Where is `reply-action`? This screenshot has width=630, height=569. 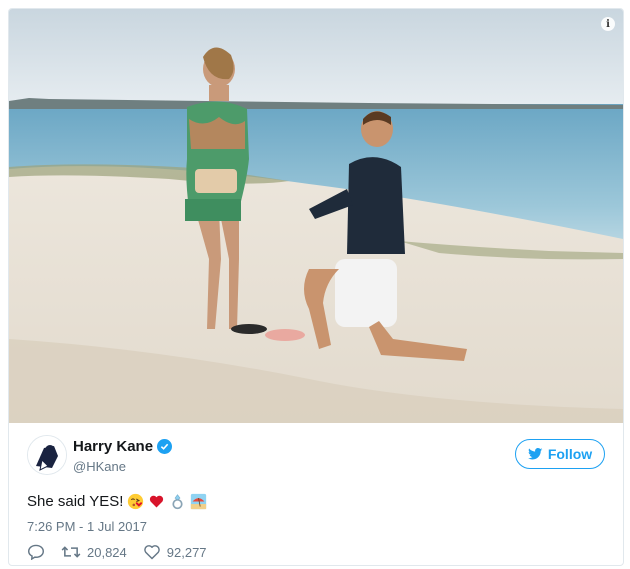 reply-action is located at coordinates (36, 552).